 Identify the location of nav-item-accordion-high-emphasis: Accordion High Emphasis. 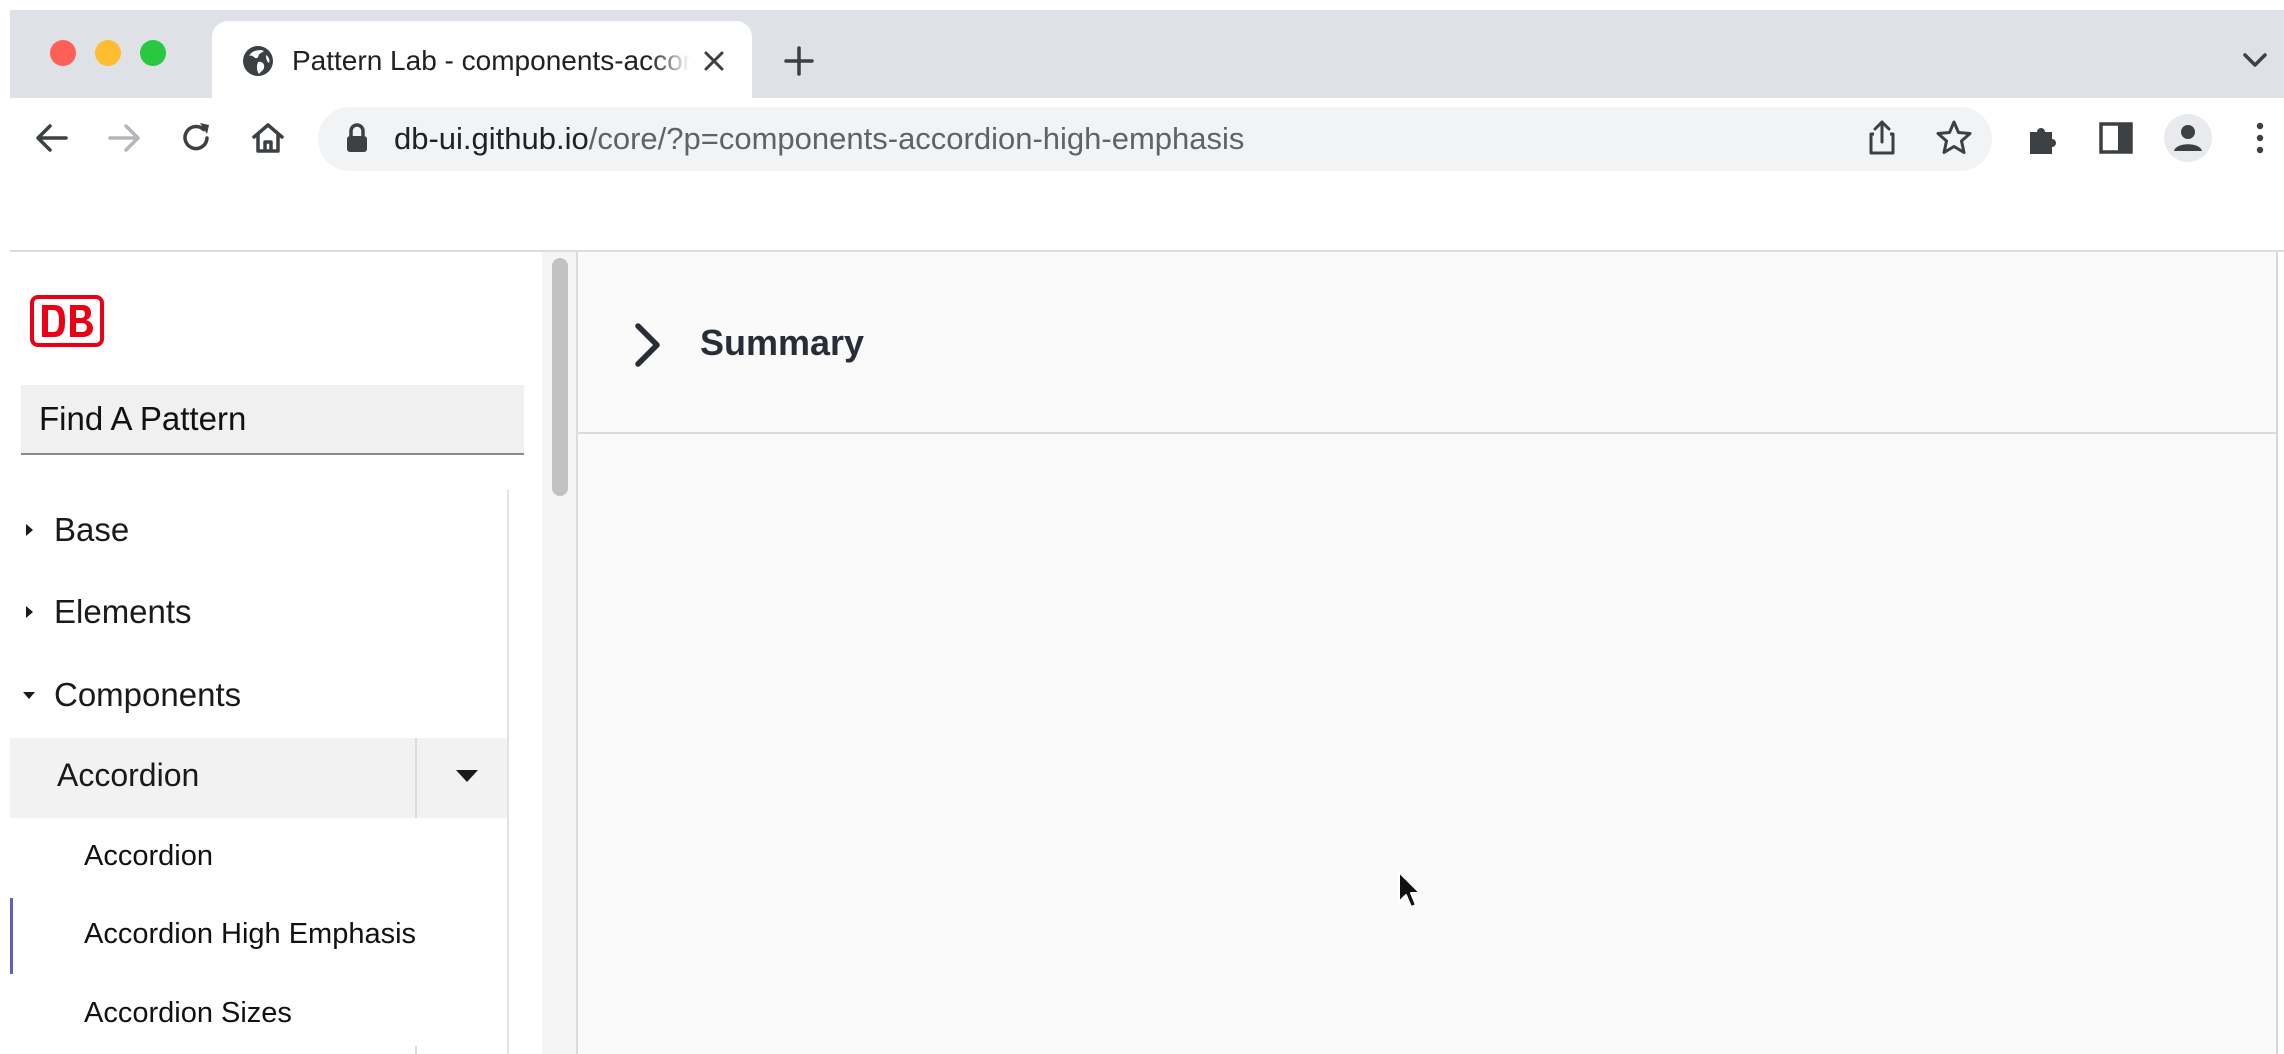
(250, 934).